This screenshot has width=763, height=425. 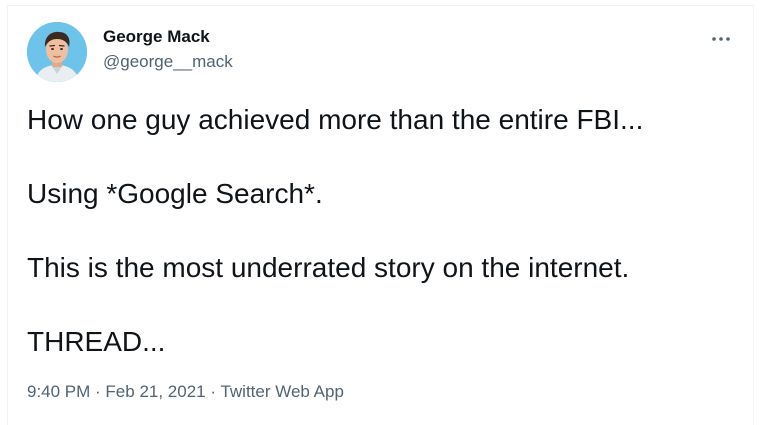 What do you see at coordinates (168, 62) in the screenshot?
I see `author-handle: @george__mack` at bounding box center [168, 62].